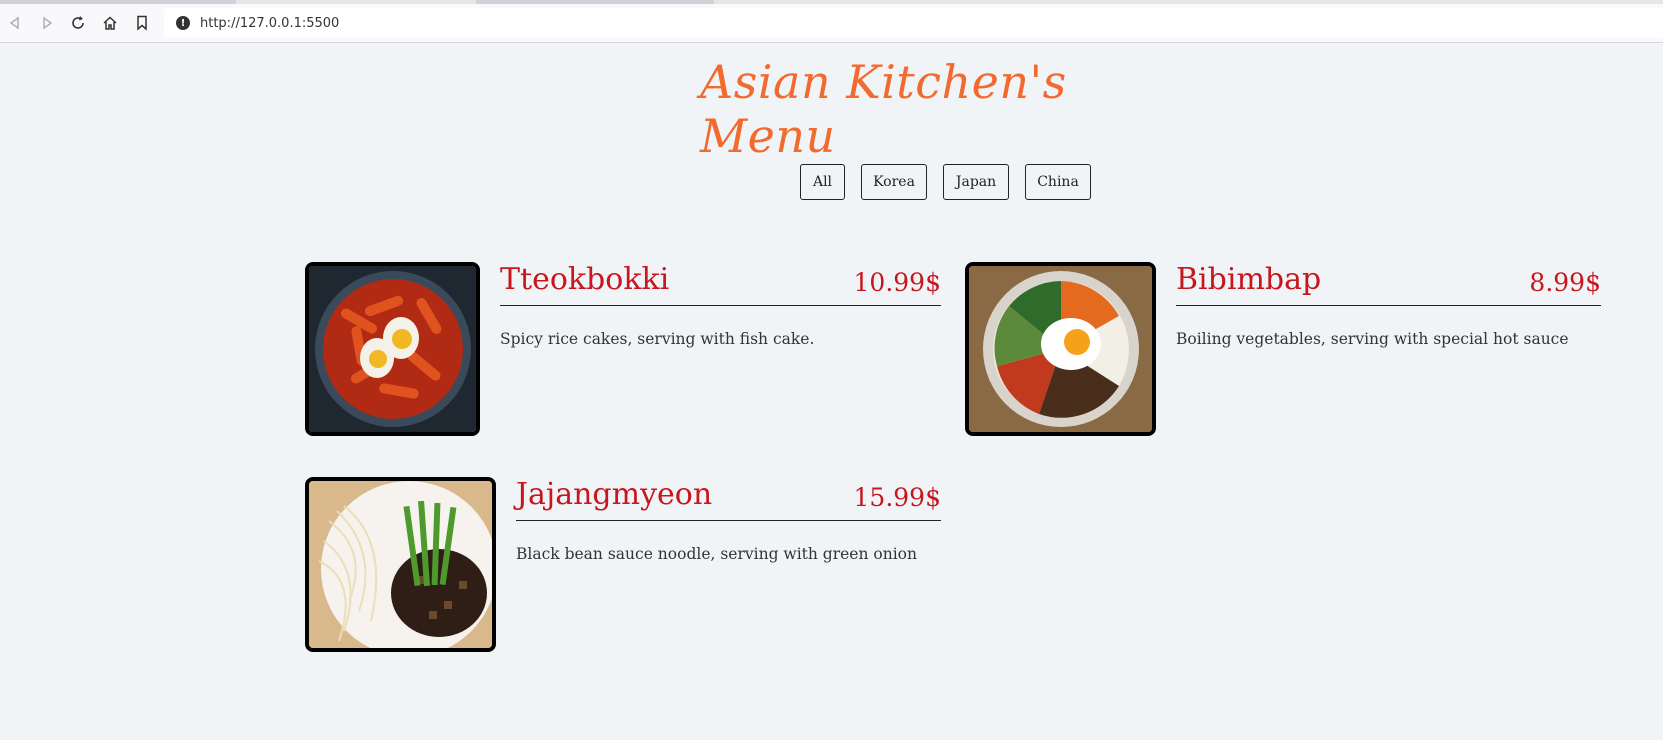 The height and width of the screenshot is (740, 1663). Describe the element at coordinates (585, 279) in the screenshot. I see `item-name: Tteokbokki` at that location.